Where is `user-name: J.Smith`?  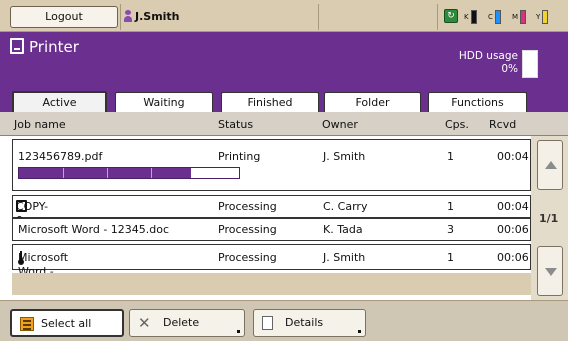
user-name: J.Smith is located at coordinates (157, 16).